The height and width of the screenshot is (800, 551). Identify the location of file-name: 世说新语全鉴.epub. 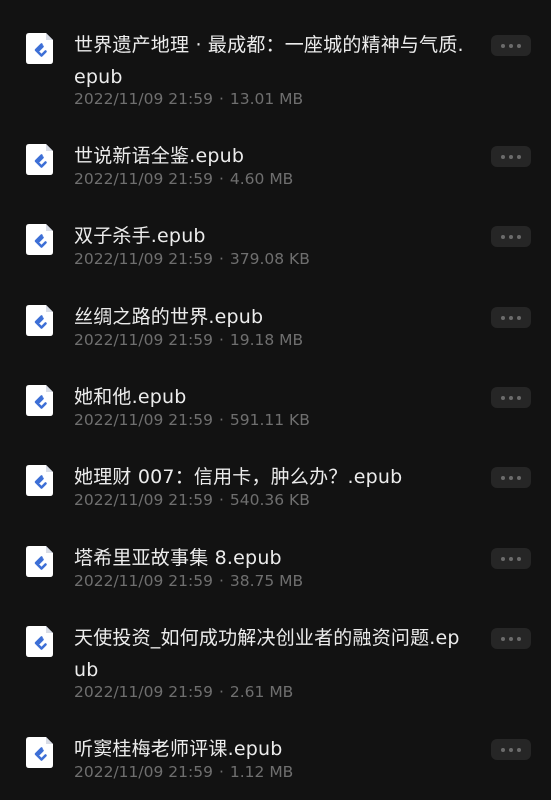
(159, 156).